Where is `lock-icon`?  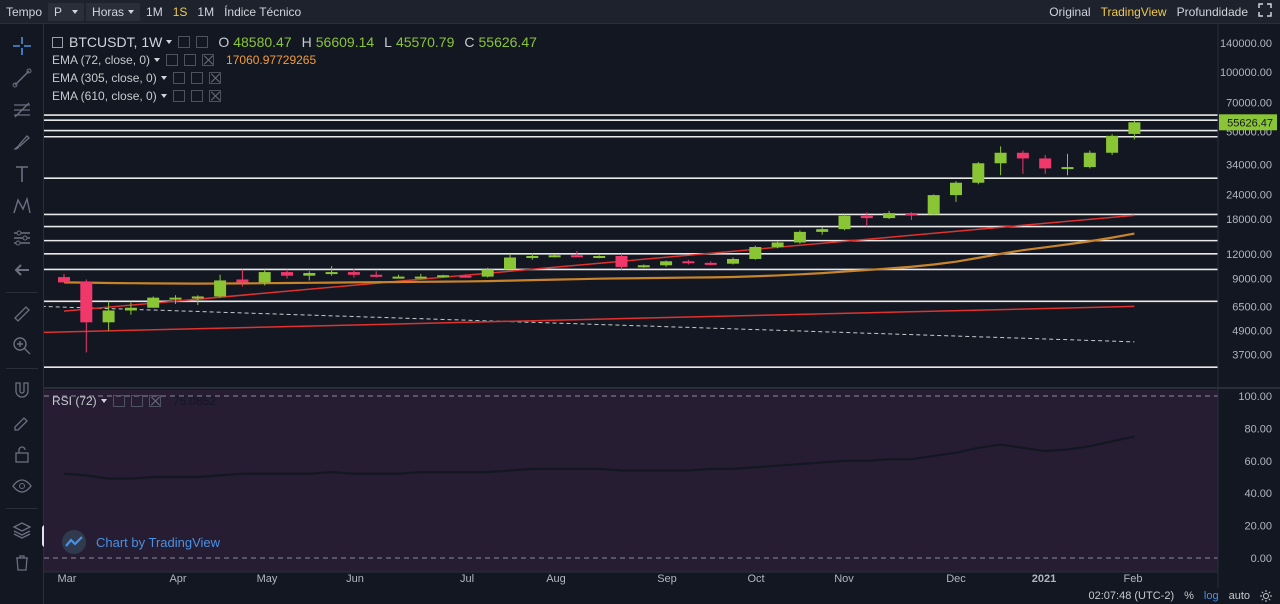 lock-icon is located at coordinates (22, 454).